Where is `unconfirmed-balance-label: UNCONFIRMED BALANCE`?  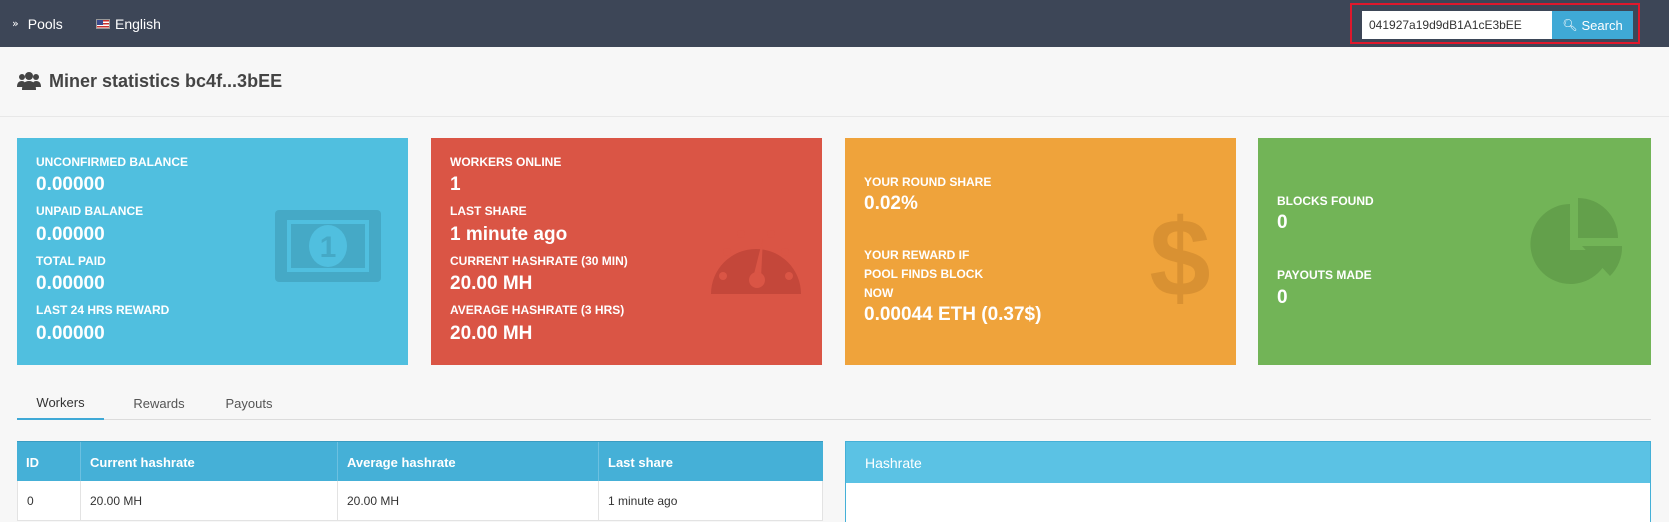
unconfirmed-balance-label: UNCONFIRMED BALANCE is located at coordinates (112, 162).